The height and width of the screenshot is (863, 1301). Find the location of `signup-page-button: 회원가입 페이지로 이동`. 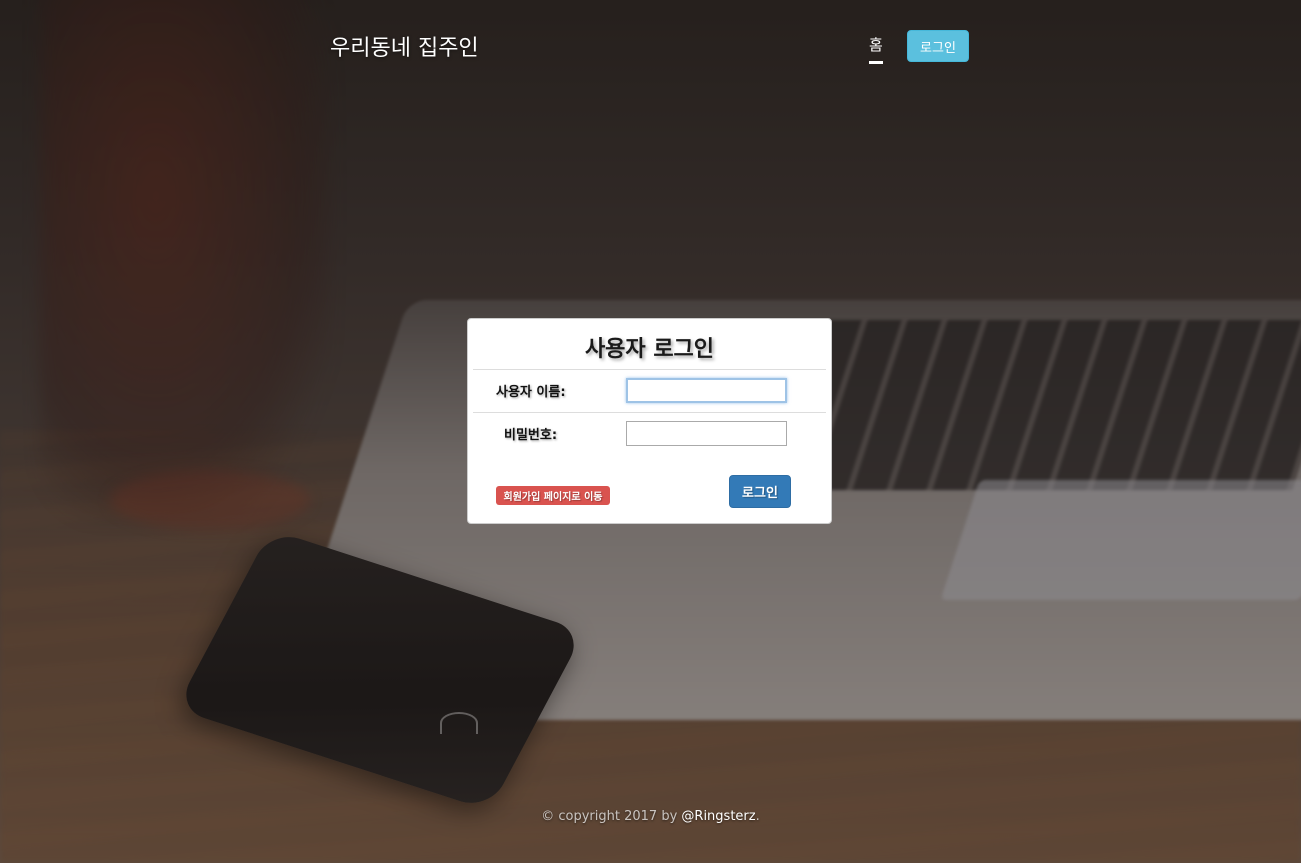

signup-page-button: 회원가입 페이지로 이동 is located at coordinates (553, 495).